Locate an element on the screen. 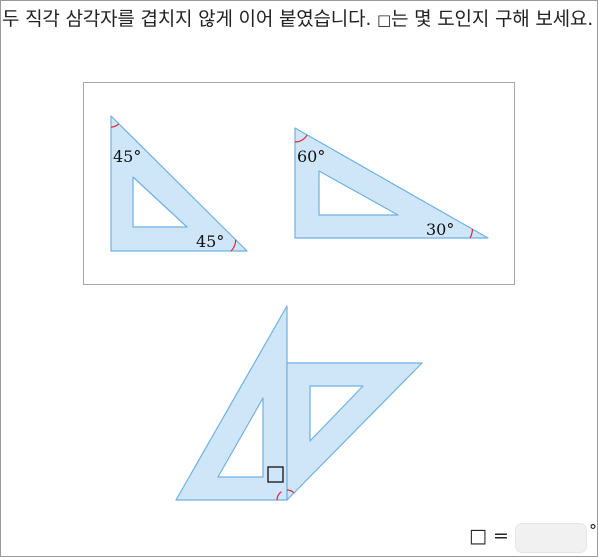 The image size is (598, 557). set-square-45: 45° 45° is located at coordinates (179, 183).